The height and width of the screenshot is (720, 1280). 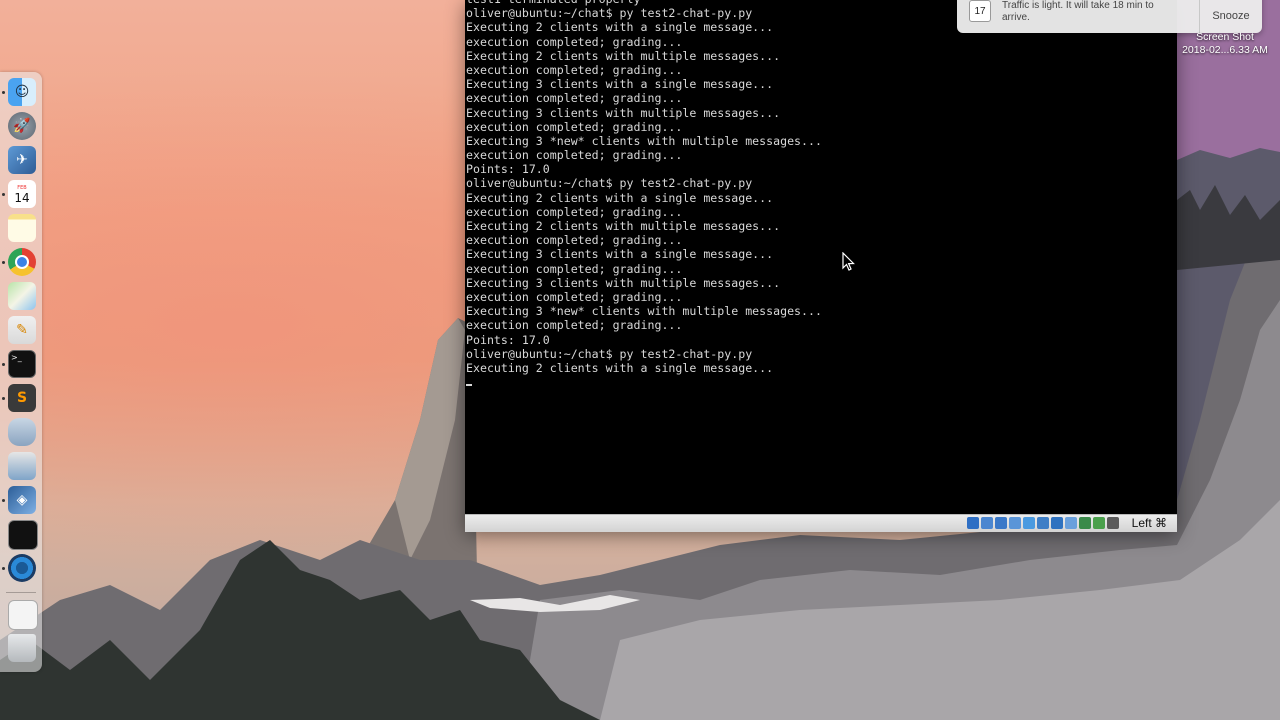 What do you see at coordinates (848, 261) in the screenshot?
I see `mouse-pointer-icon` at bounding box center [848, 261].